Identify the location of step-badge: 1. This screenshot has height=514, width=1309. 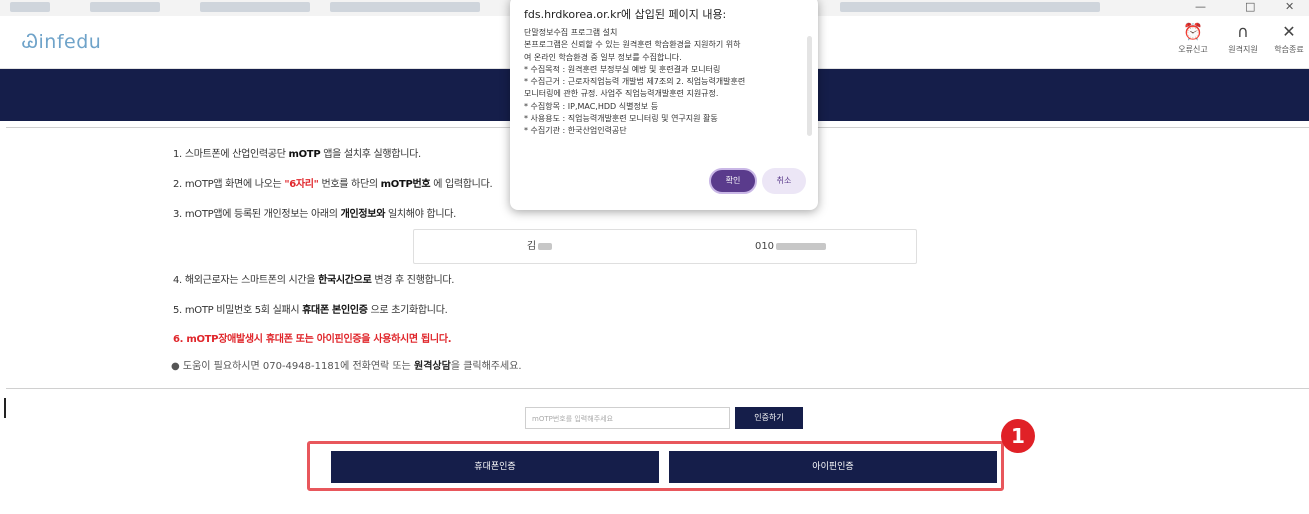
(1018, 436).